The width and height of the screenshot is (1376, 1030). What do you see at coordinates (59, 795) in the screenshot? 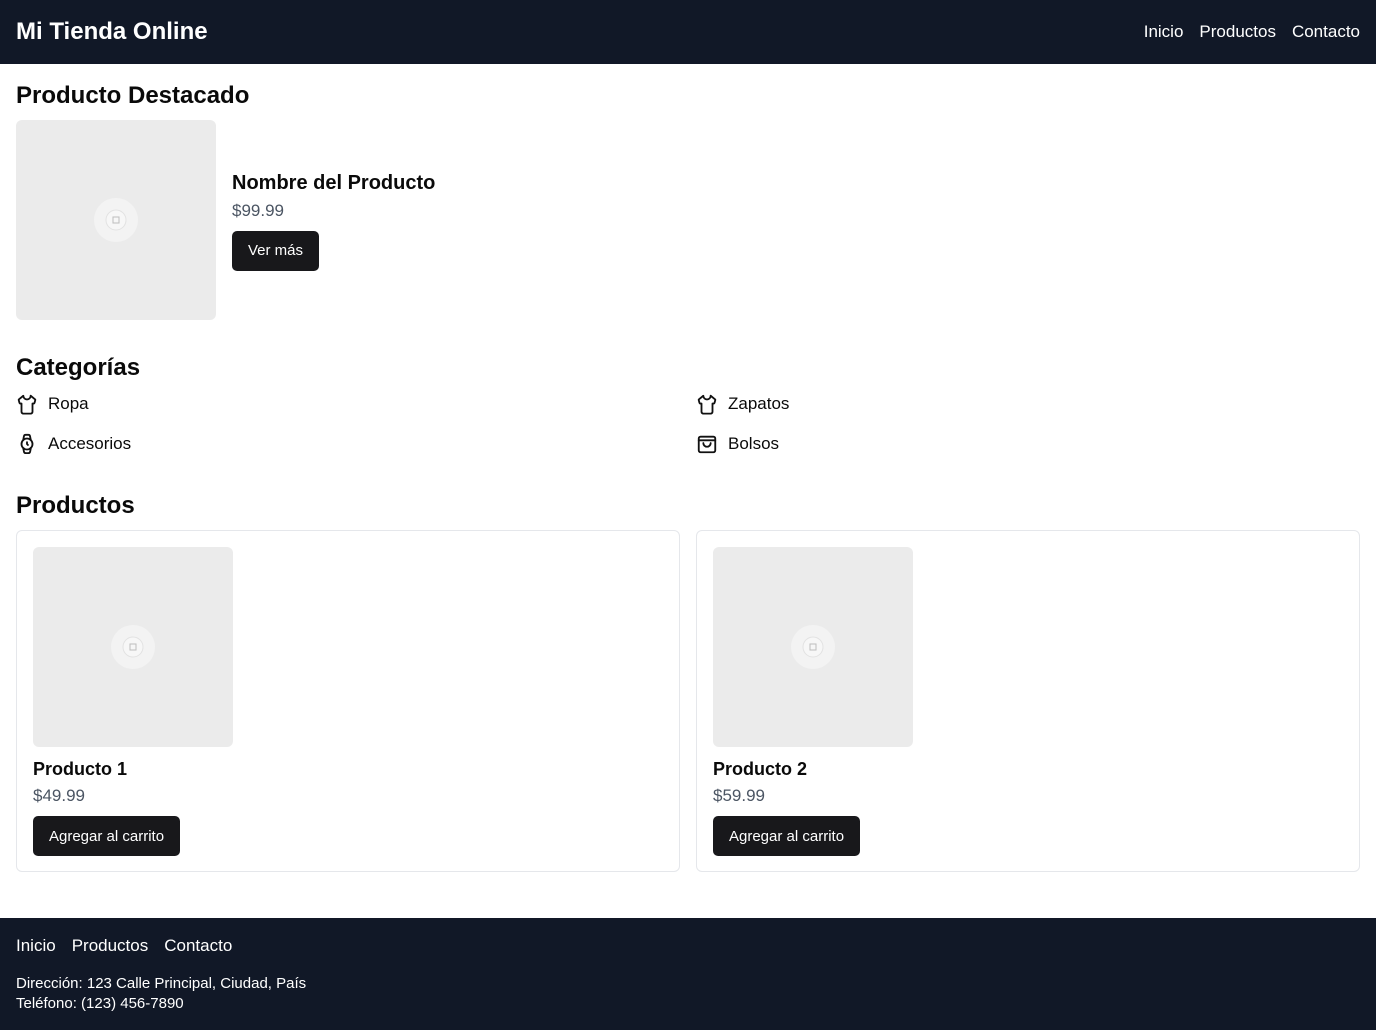
I see `product-price: $49.99` at bounding box center [59, 795].